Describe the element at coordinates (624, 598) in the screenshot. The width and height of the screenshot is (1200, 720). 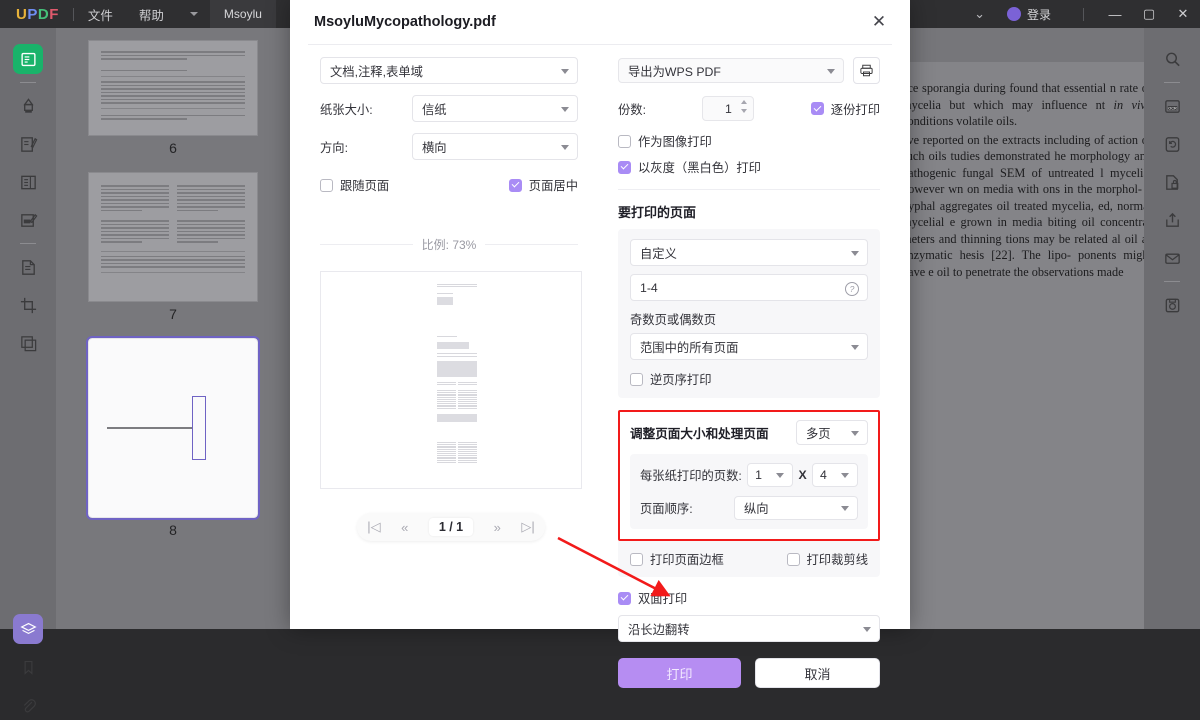
I see `duplex-checkbox` at that location.